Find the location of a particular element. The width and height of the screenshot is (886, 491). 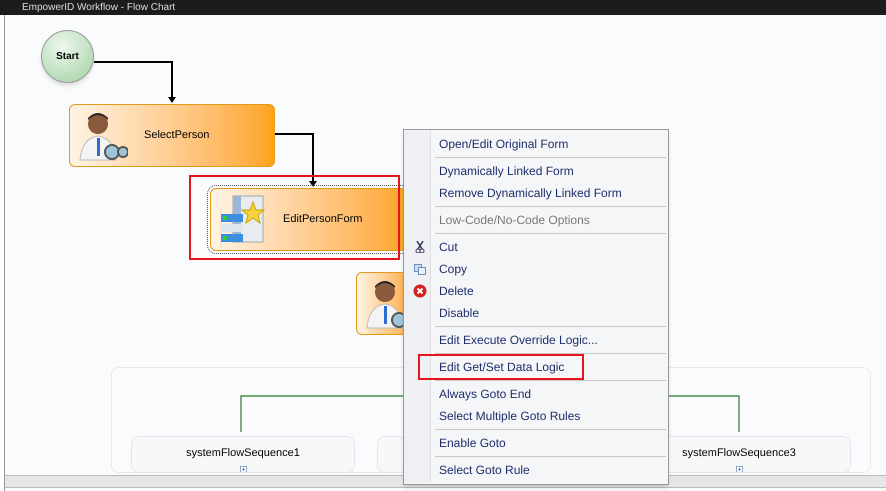

menu-item: Edit Get/Set Data Logic is located at coordinates (501, 367).